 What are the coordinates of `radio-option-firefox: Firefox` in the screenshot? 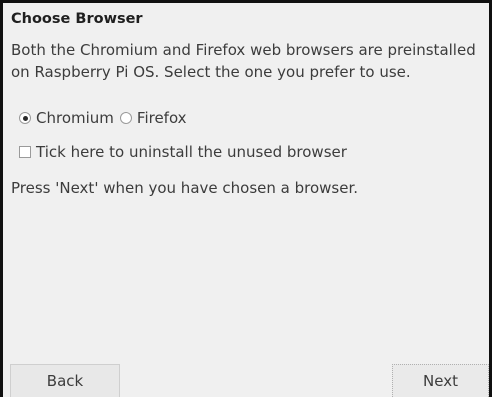 It's located at (152, 118).